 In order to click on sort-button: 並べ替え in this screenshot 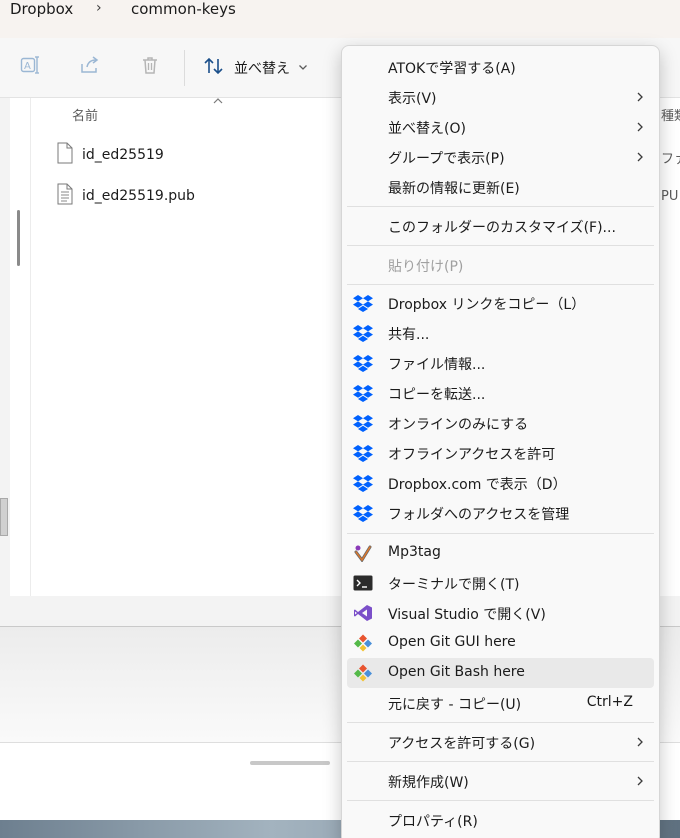, I will do `click(255, 68)`.